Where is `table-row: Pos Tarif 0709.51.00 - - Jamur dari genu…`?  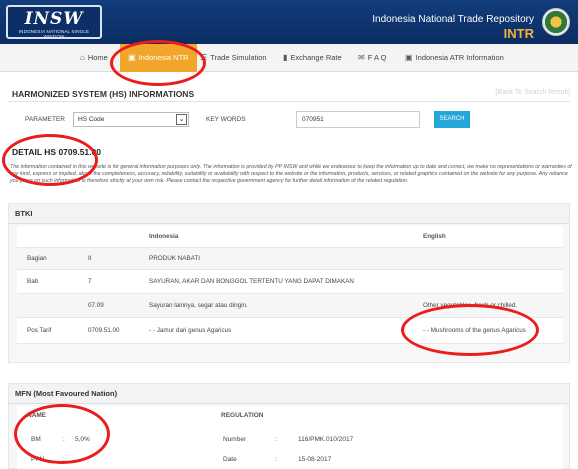 table-row: Pos Tarif 0709.51.00 - - Jamur dari genu… is located at coordinates (290, 331).